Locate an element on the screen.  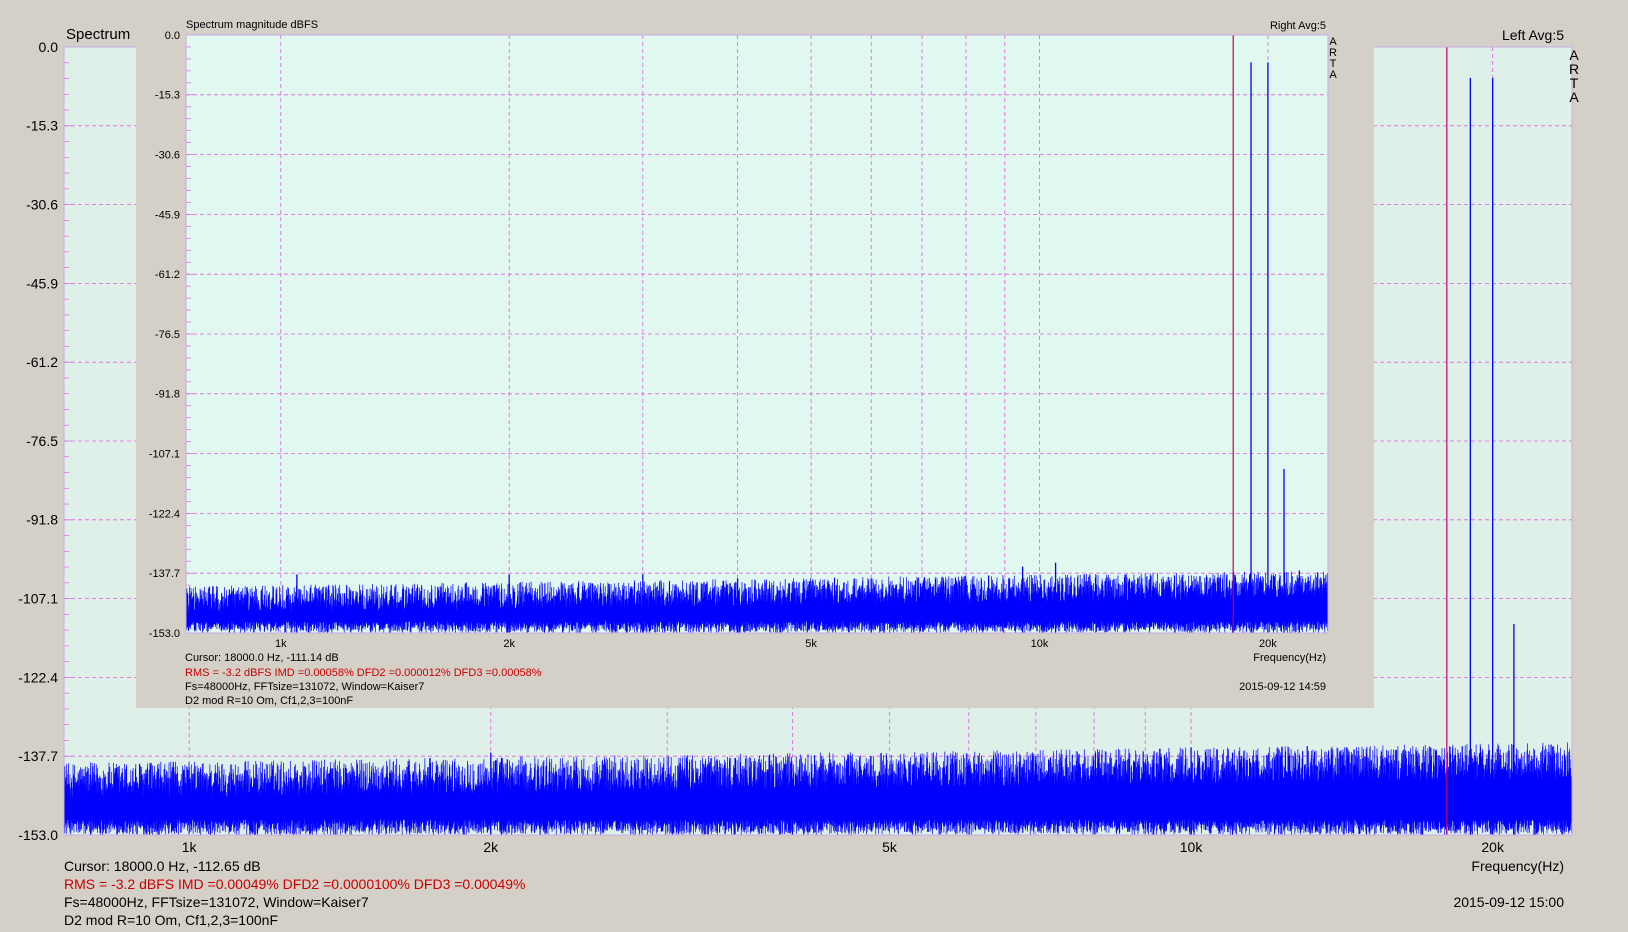
inset-arta-letter: A is located at coordinates (1333, 75).